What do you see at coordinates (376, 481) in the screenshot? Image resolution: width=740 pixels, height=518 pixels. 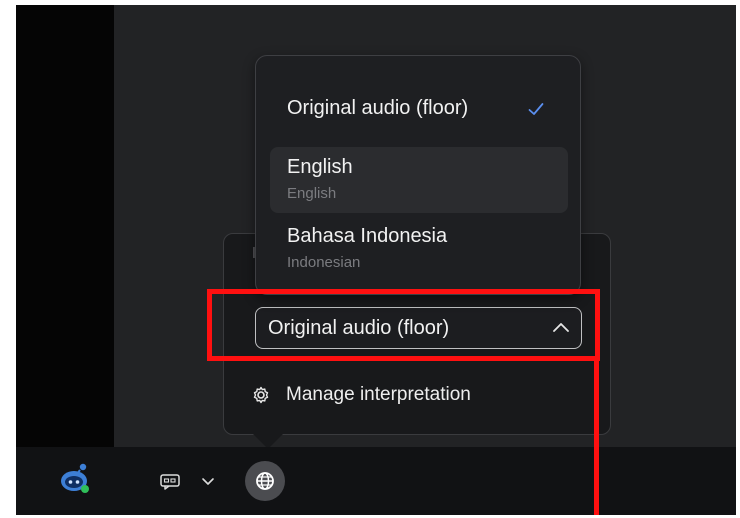 I see `meeting-toolbar` at bounding box center [376, 481].